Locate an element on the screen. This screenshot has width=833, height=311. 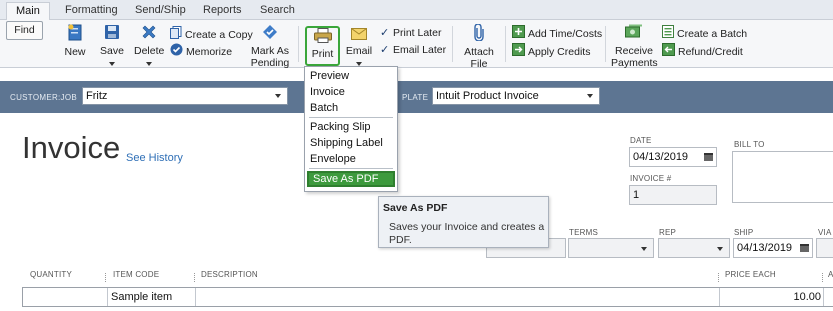
paperclip-icon is located at coordinates (479, 33).